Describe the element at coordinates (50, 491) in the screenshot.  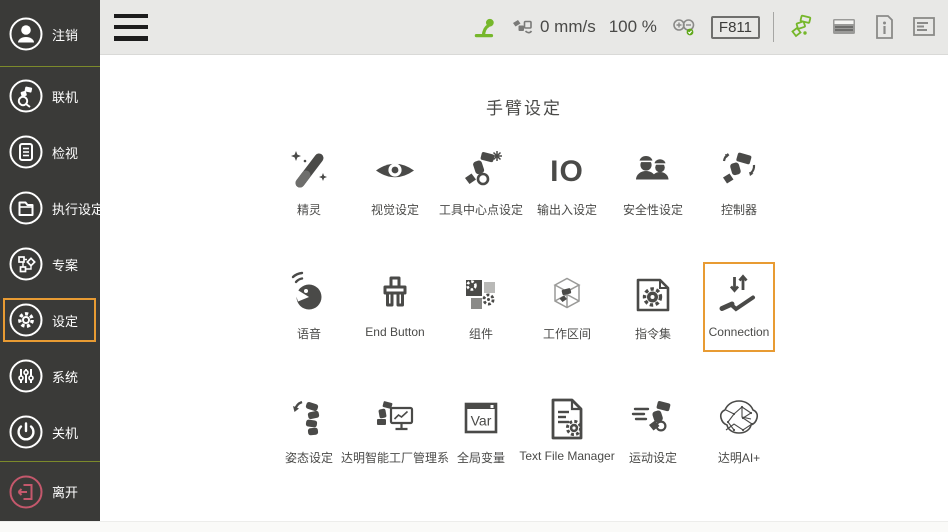
I see `sidebar-item-exit: 离开` at that location.